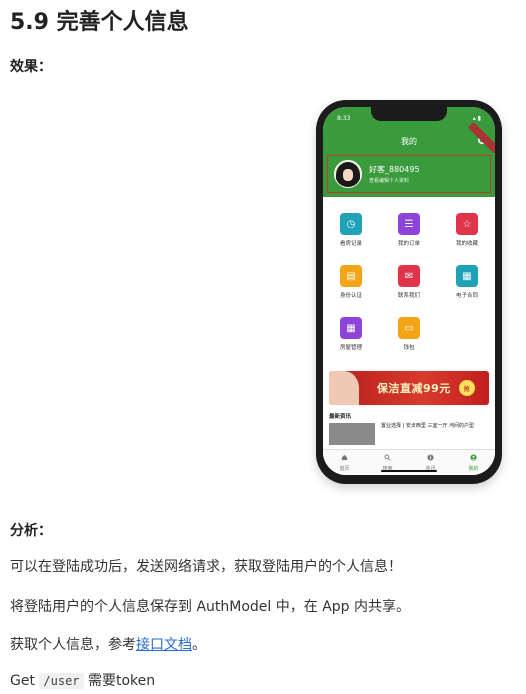 The width and height of the screenshot is (526, 694). Describe the element at coordinates (409, 434) in the screenshot. I see `news-item: 置业选择 | 安贞西里 三室一厅 河间的户型` at that location.